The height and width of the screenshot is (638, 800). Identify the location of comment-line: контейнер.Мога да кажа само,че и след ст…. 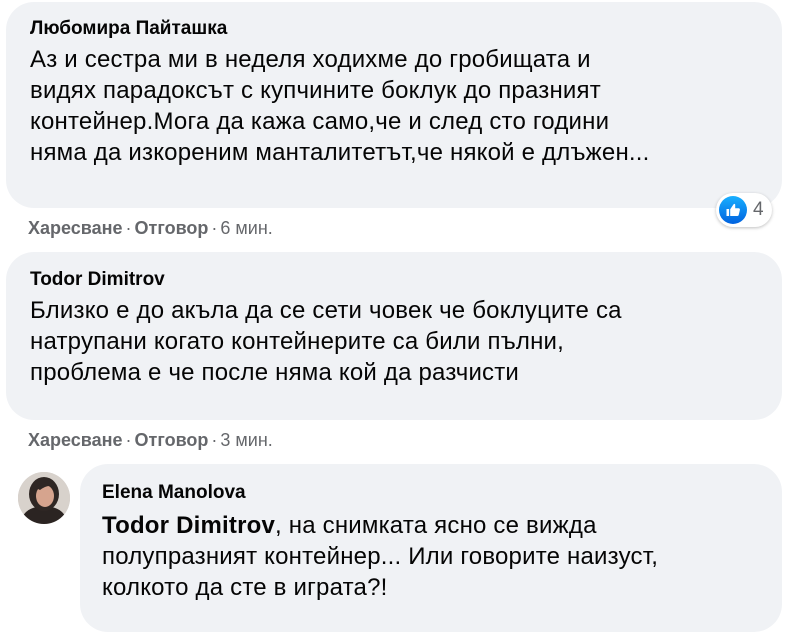
(320, 121).